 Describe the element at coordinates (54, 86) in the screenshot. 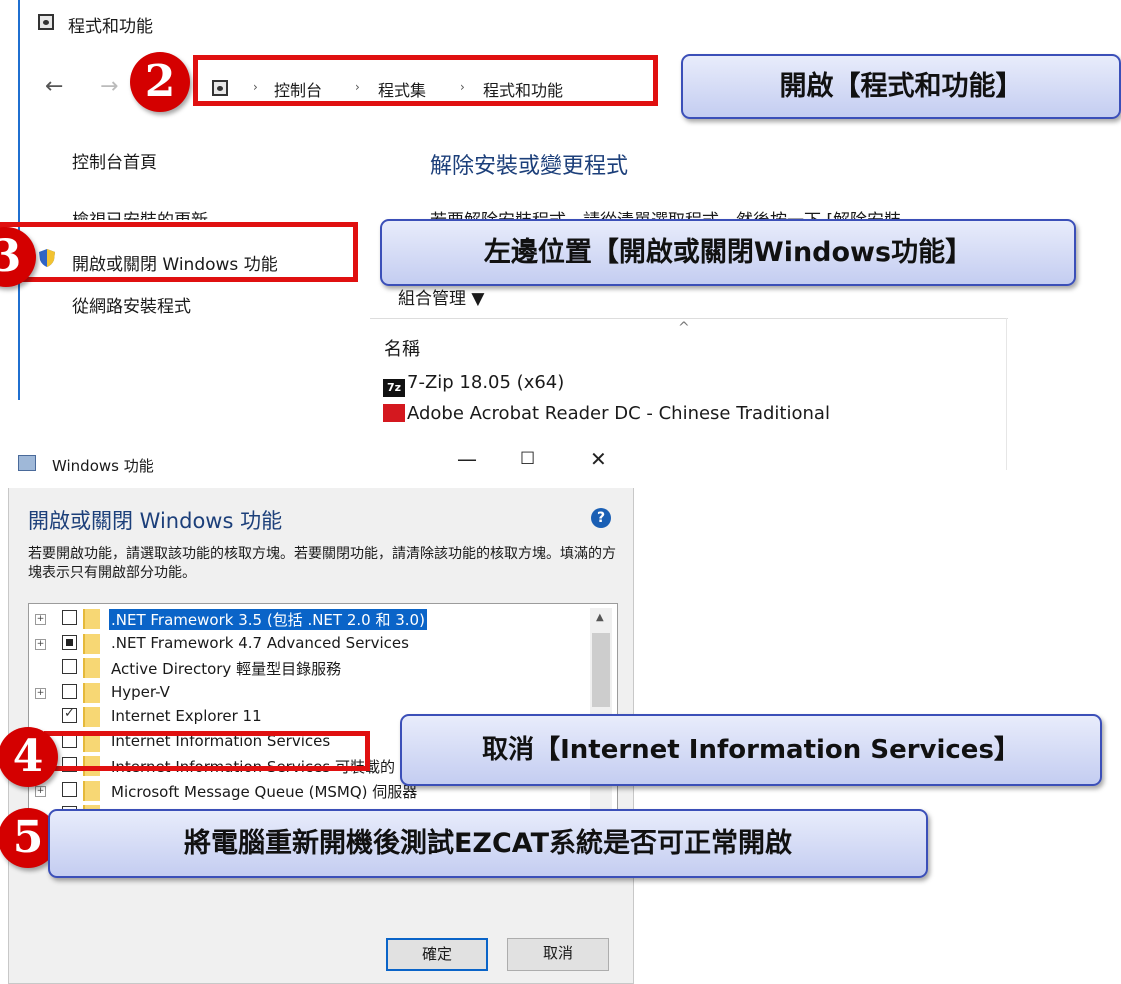

I see `back-arrow-icon: ←` at that location.